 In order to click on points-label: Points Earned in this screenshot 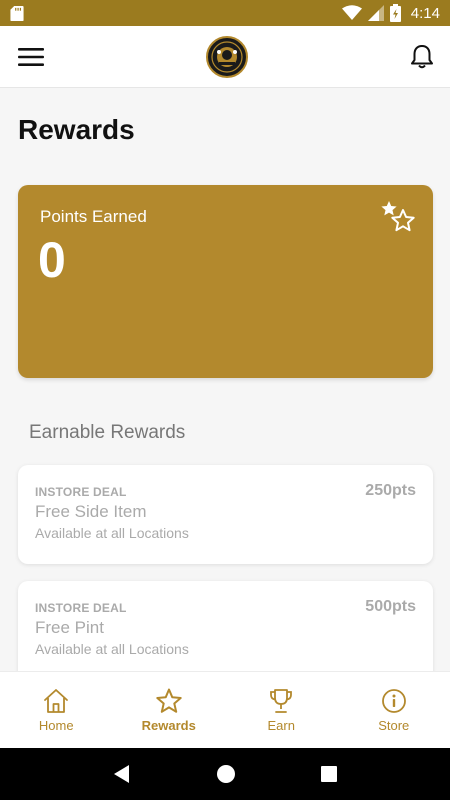, I will do `click(93, 216)`.